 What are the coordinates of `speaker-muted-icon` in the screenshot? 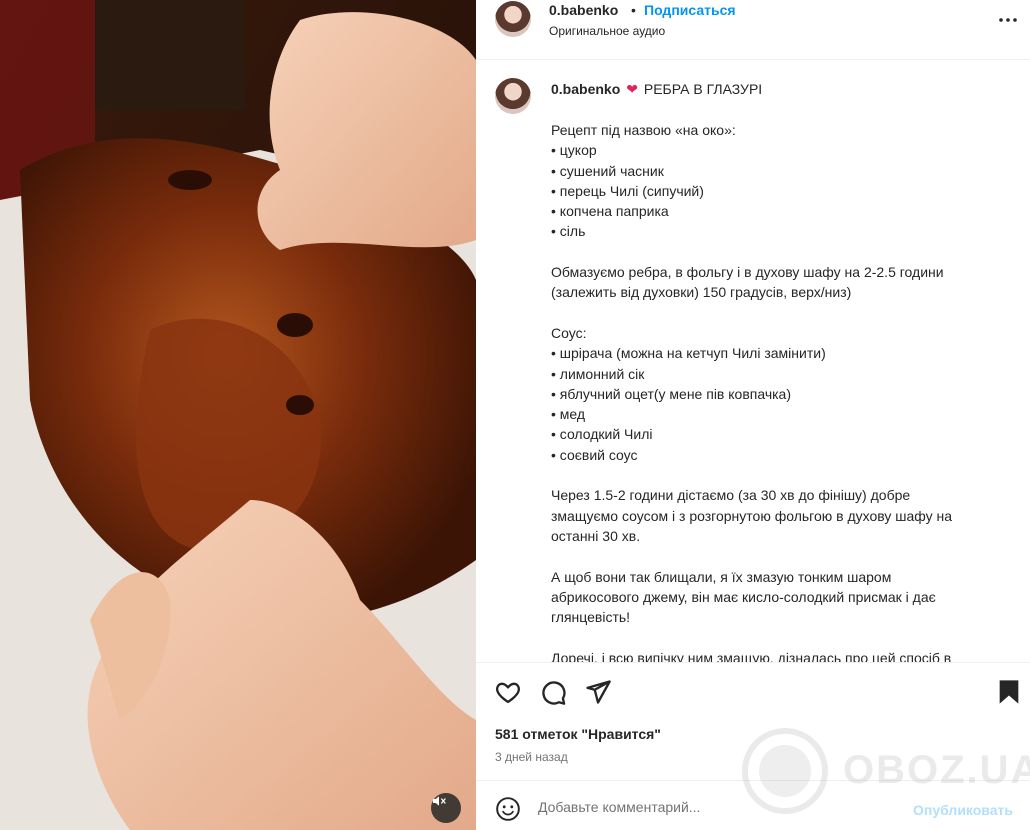 It's located at (439, 801).